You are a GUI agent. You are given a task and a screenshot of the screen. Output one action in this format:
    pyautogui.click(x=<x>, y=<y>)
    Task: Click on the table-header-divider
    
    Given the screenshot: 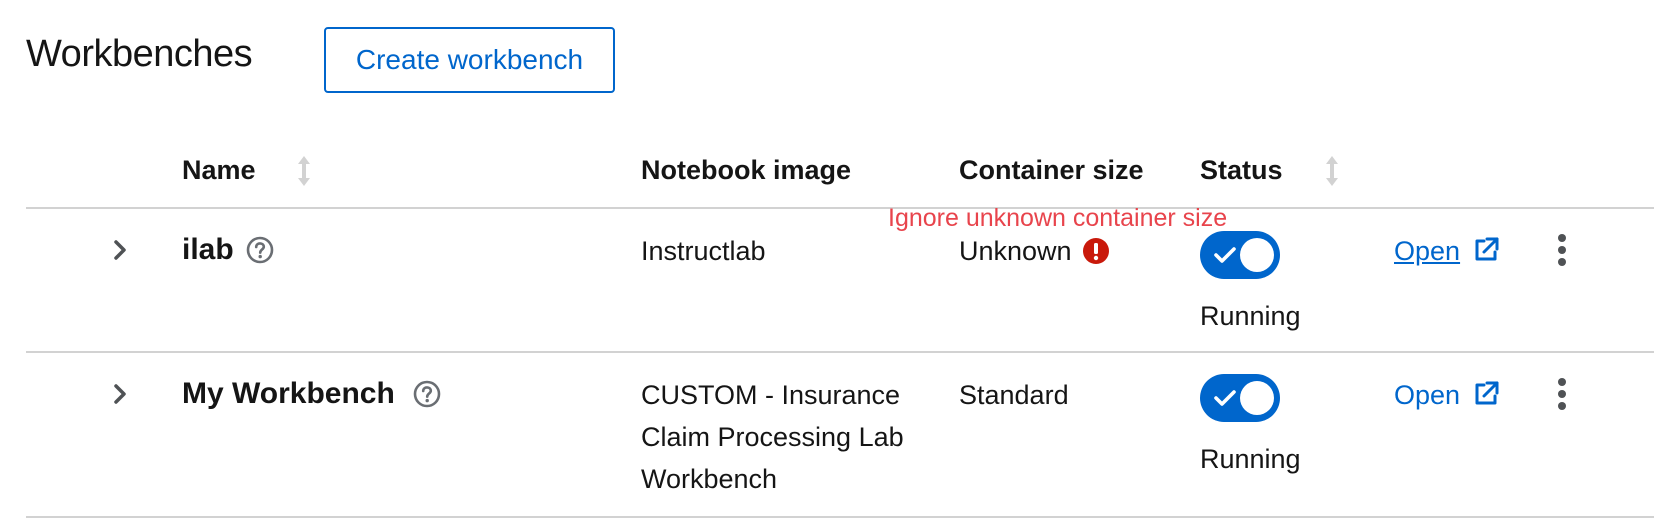 What is the action you would take?
    pyautogui.click(x=840, y=208)
    